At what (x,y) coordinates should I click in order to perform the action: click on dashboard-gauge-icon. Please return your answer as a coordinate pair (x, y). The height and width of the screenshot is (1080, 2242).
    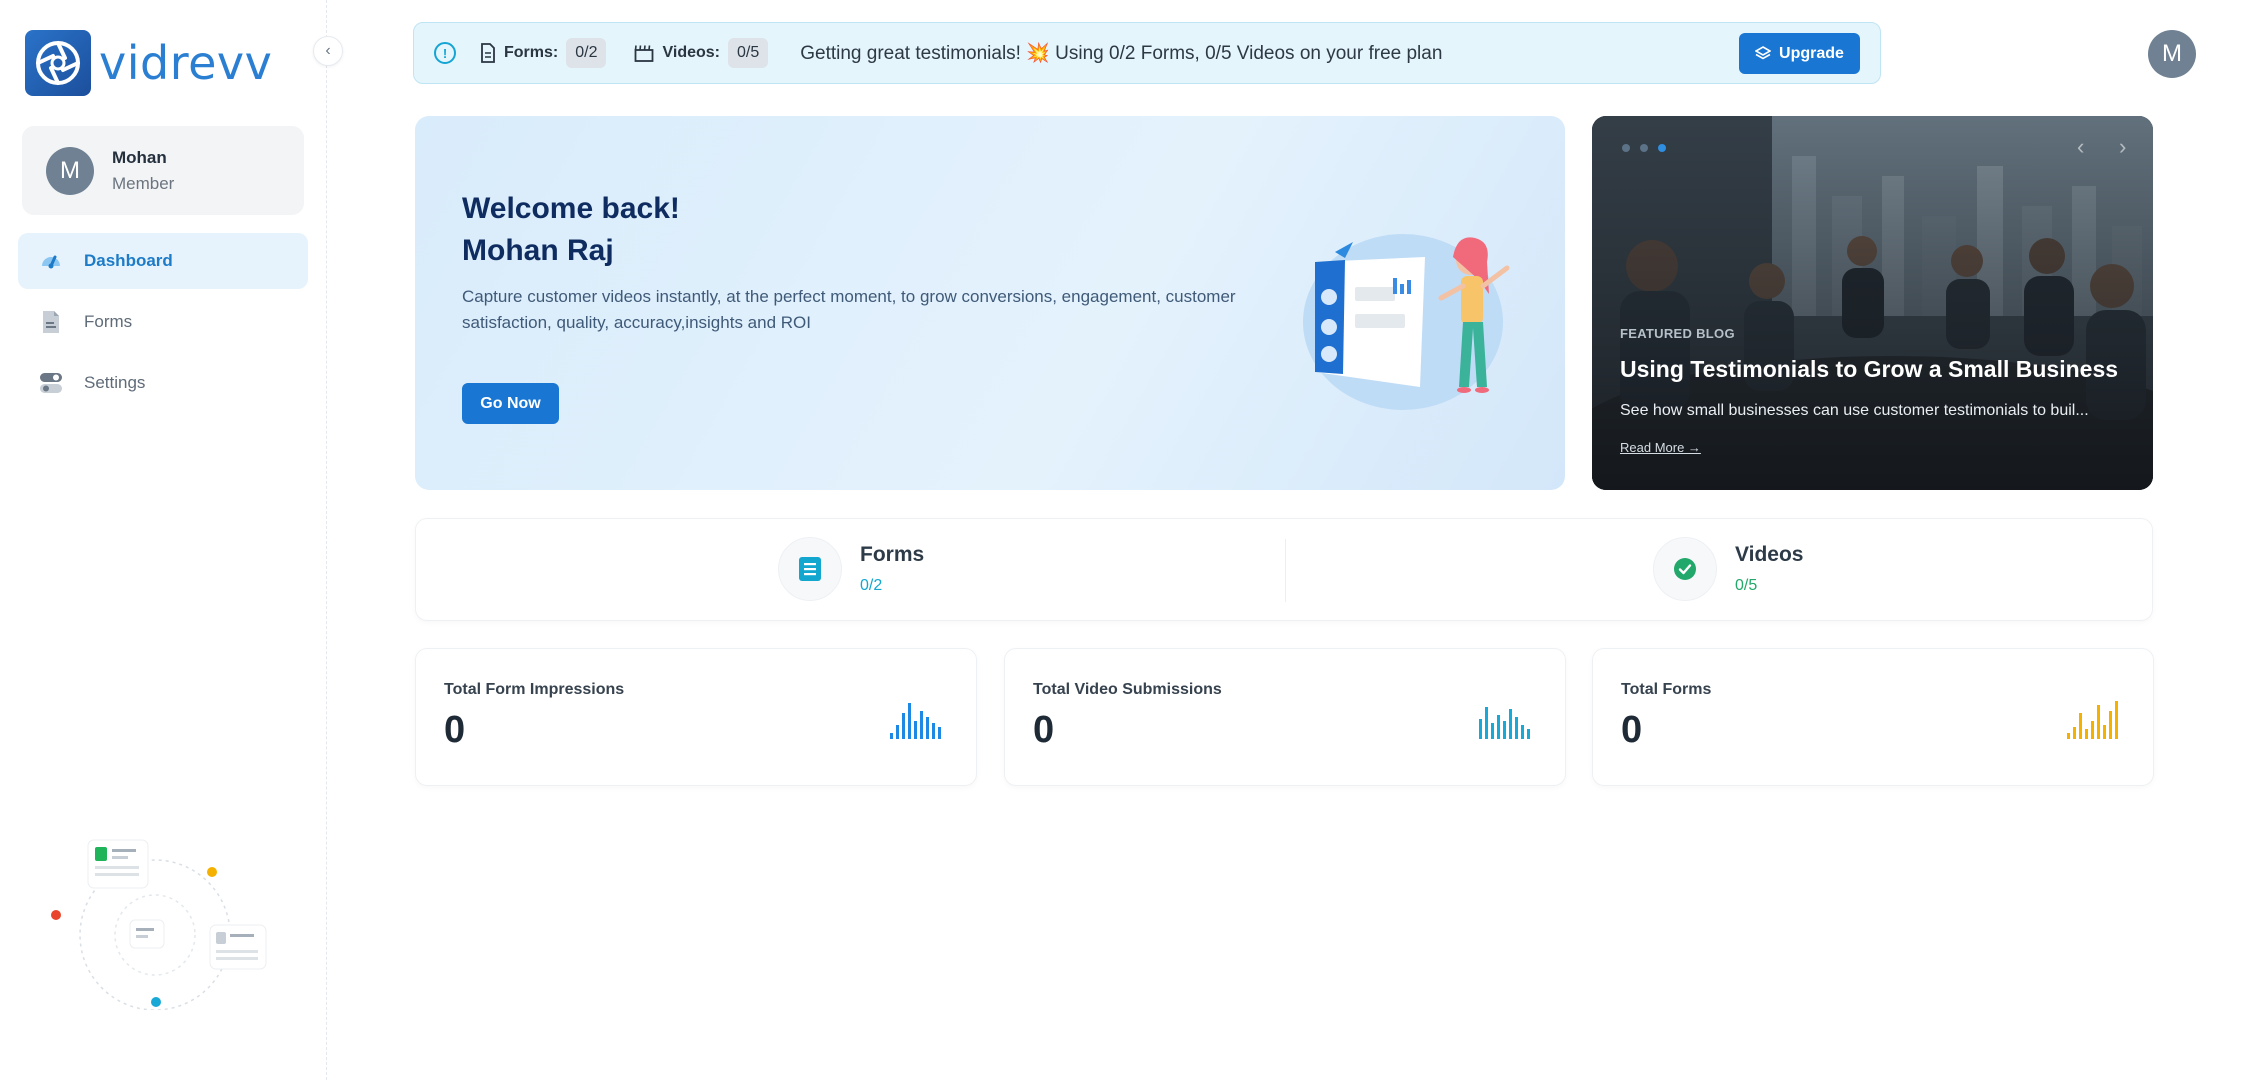
    Looking at the image, I should click on (51, 261).